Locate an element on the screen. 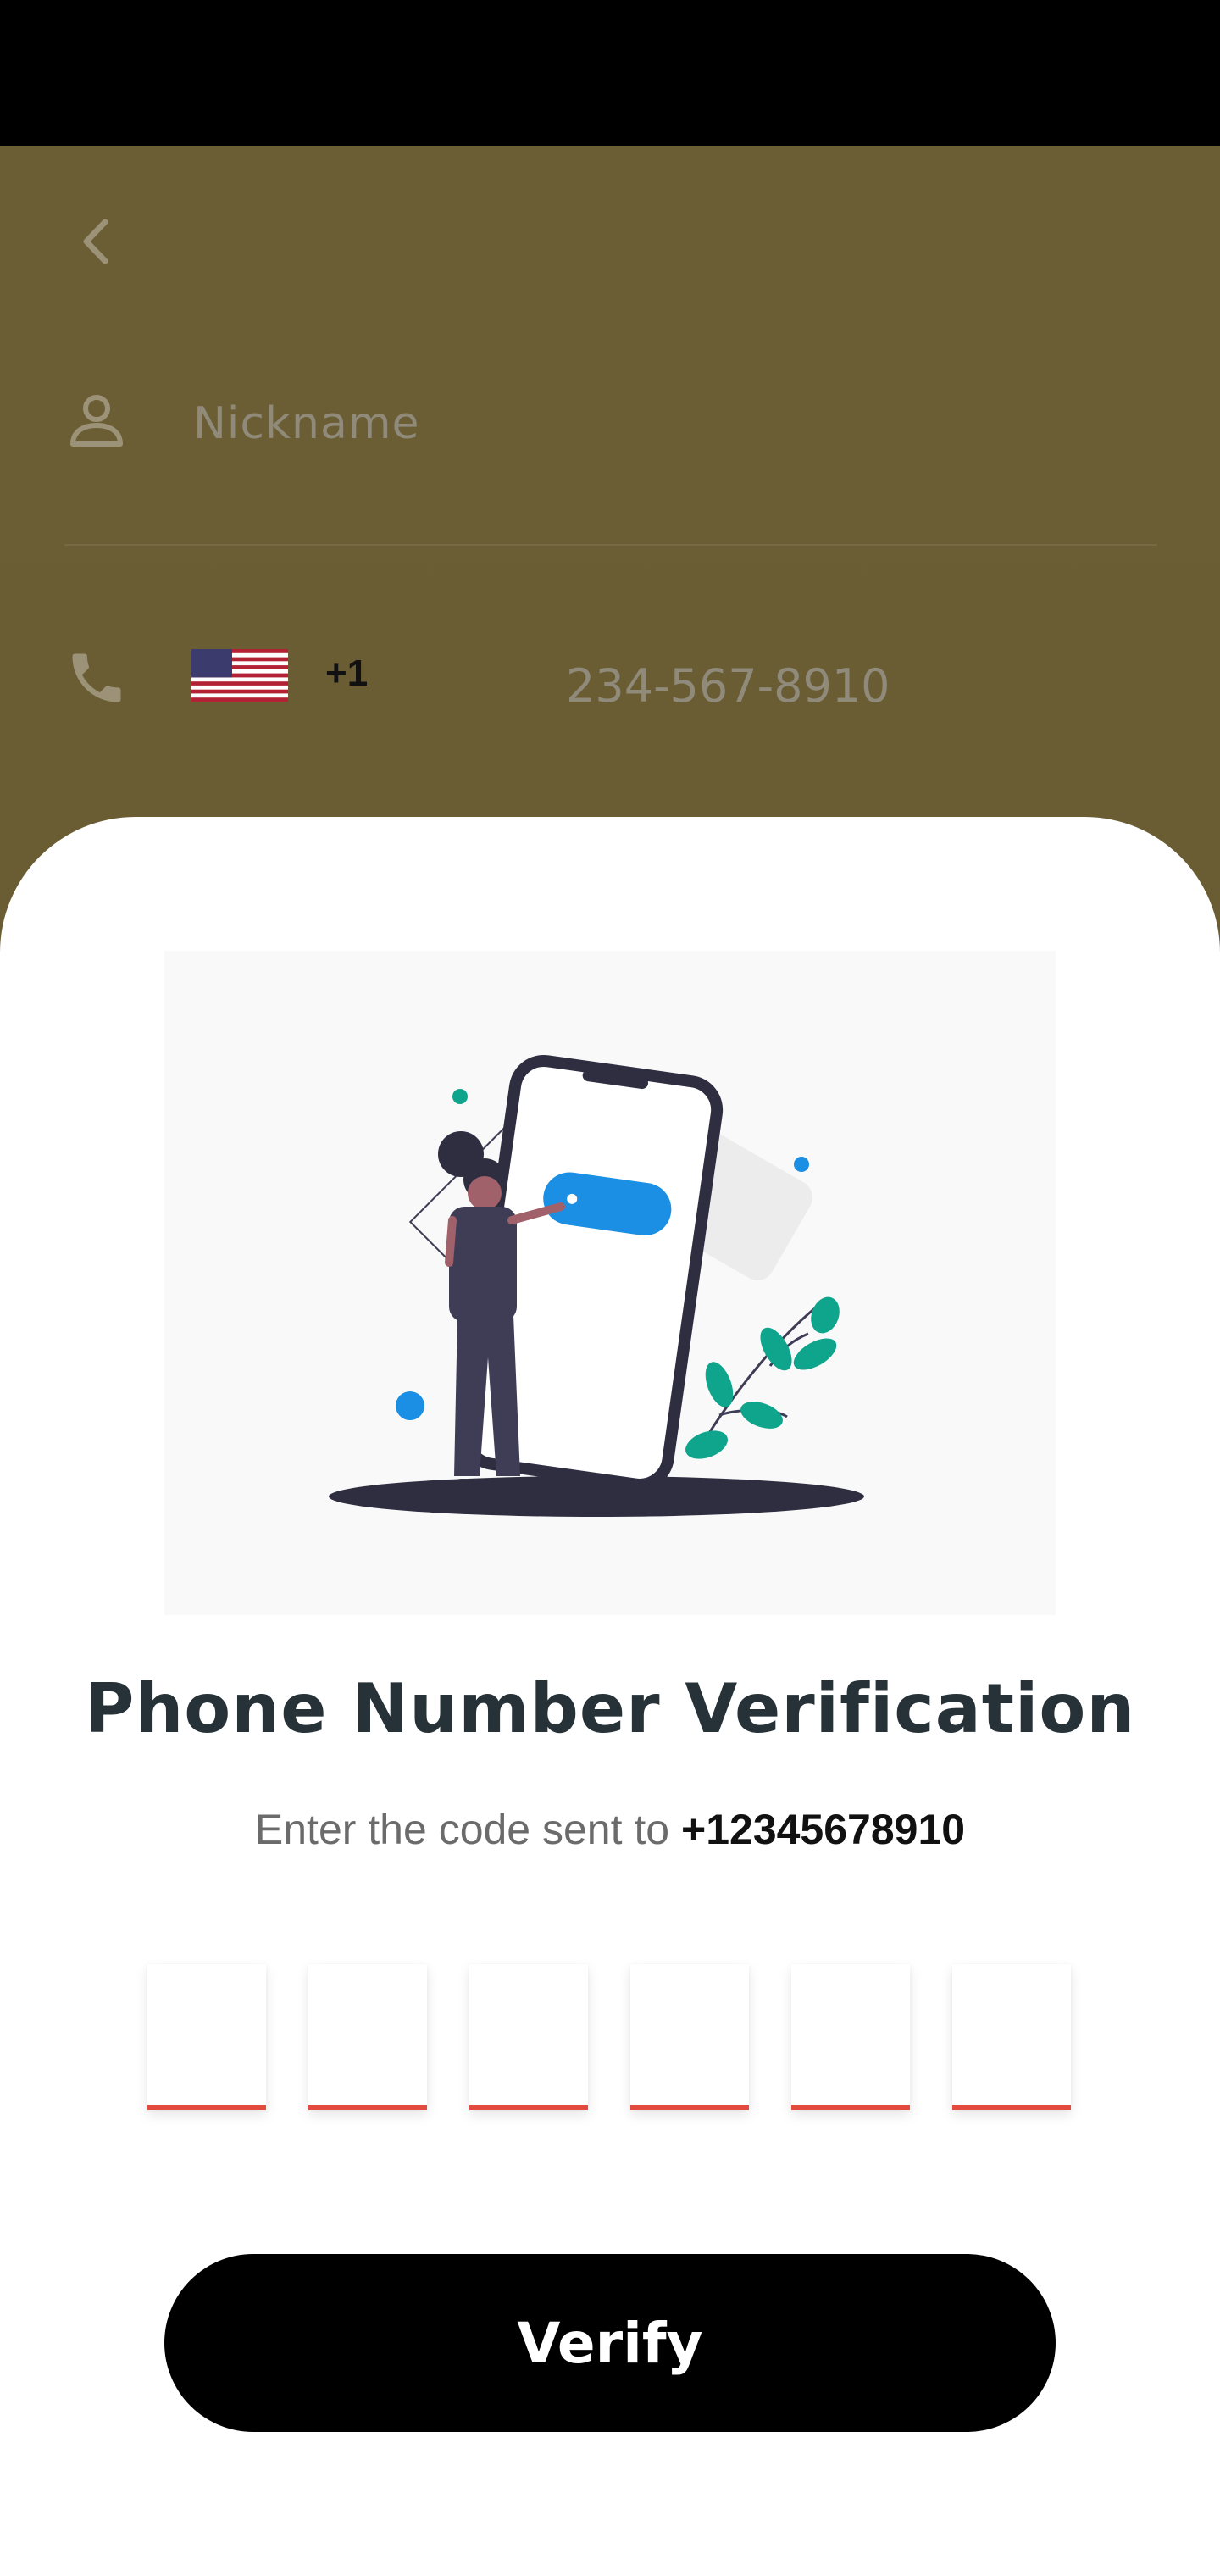 The width and height of the screenshot is (1220, 2576). divider is located at coordinates (610, 545).